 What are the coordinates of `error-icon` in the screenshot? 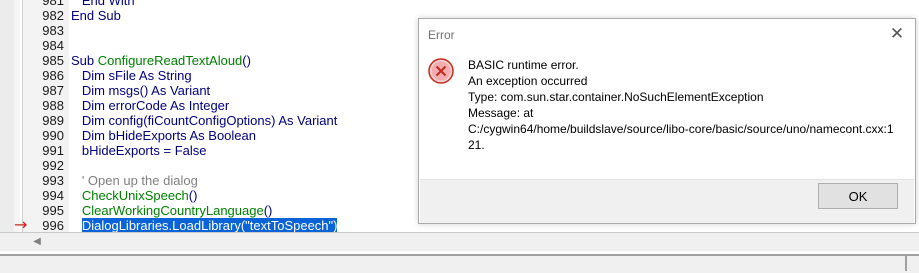 It's located at (441, 71).